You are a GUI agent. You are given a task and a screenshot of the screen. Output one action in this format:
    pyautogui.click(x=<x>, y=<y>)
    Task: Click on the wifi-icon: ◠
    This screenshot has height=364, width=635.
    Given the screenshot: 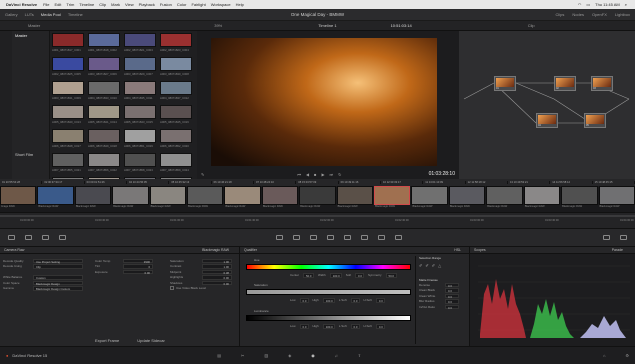 What is the action you would take?
    pyautogui.click(x=580, y=4)
    